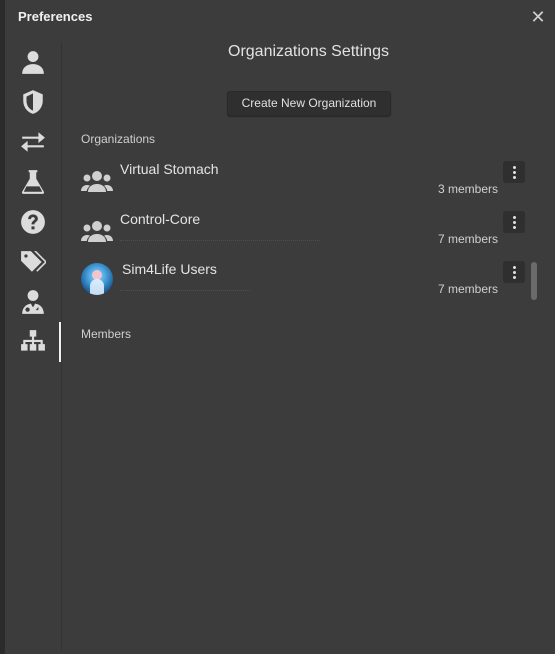 This screenshot has width=555, height=654. I want to click on shield-icon, so click(33, 102).